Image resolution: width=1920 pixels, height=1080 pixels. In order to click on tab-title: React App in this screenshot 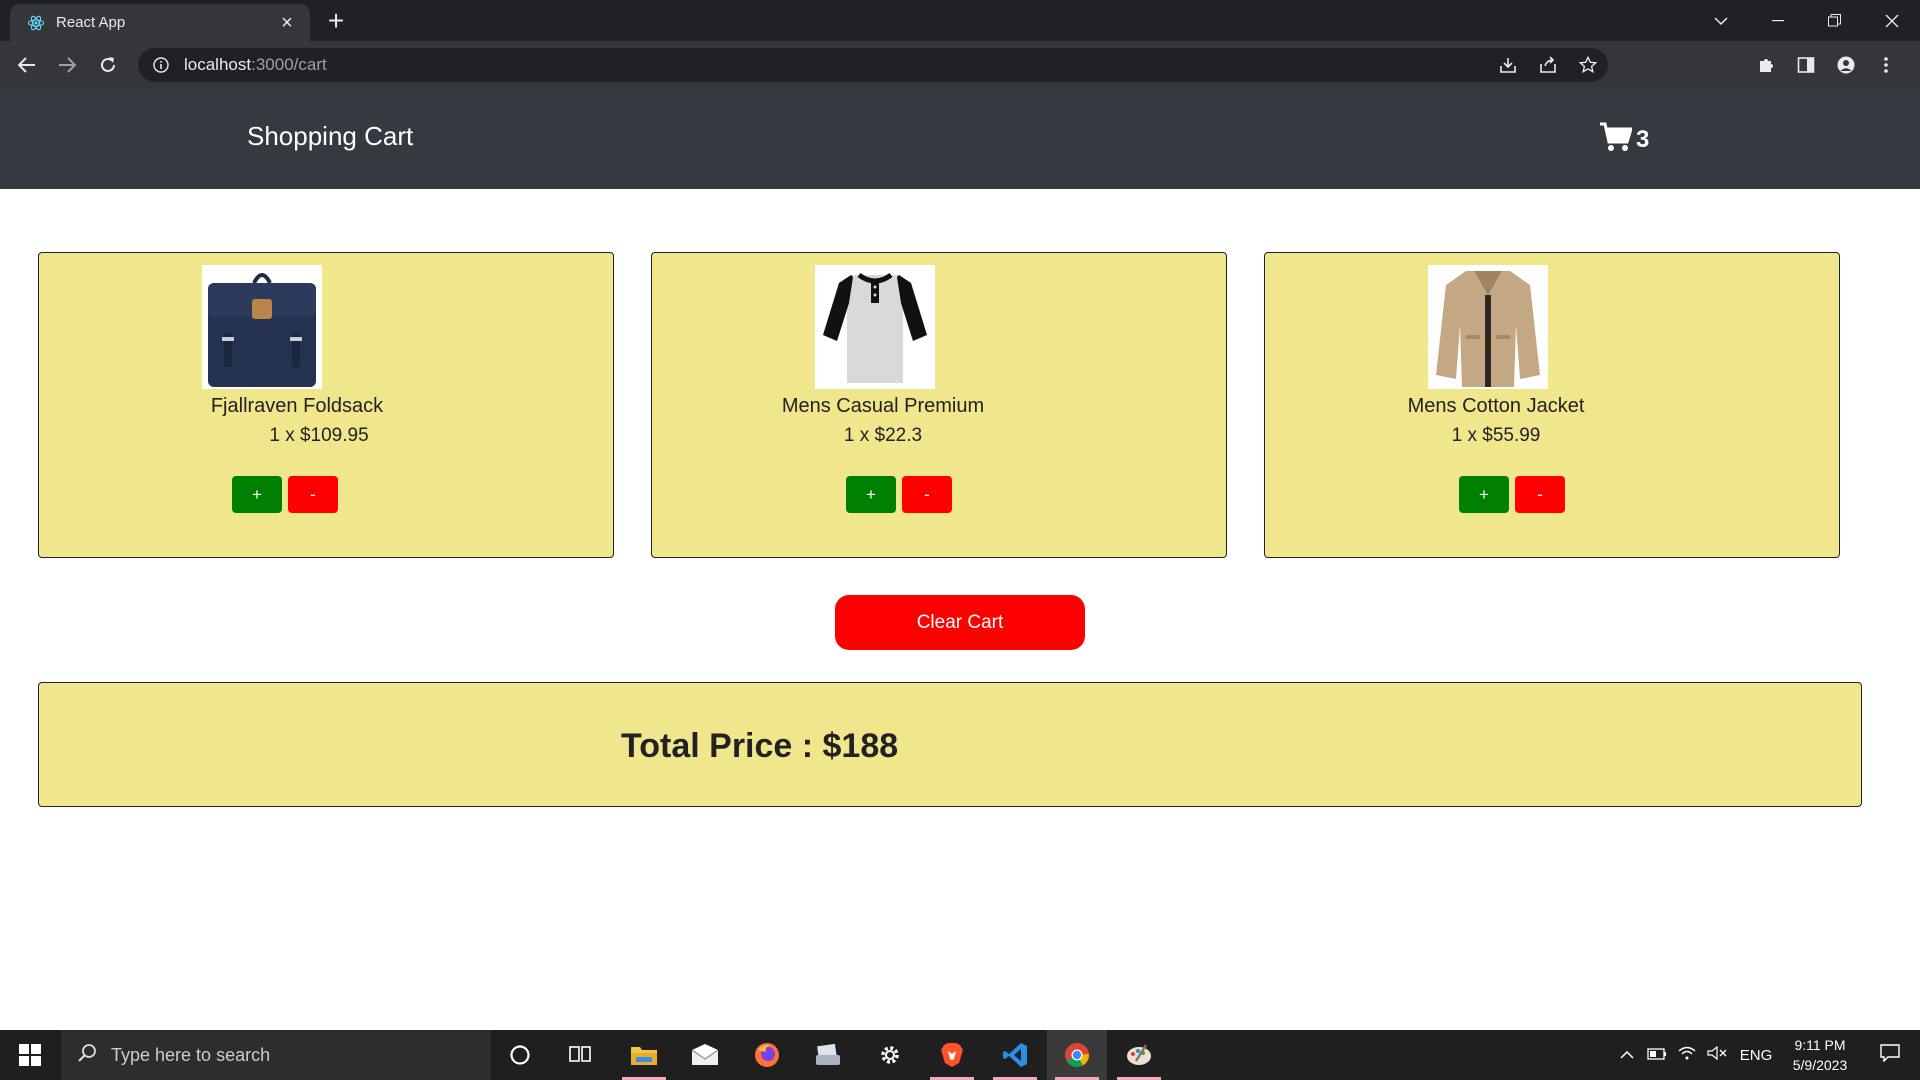, I will do `click(91, 22)`.